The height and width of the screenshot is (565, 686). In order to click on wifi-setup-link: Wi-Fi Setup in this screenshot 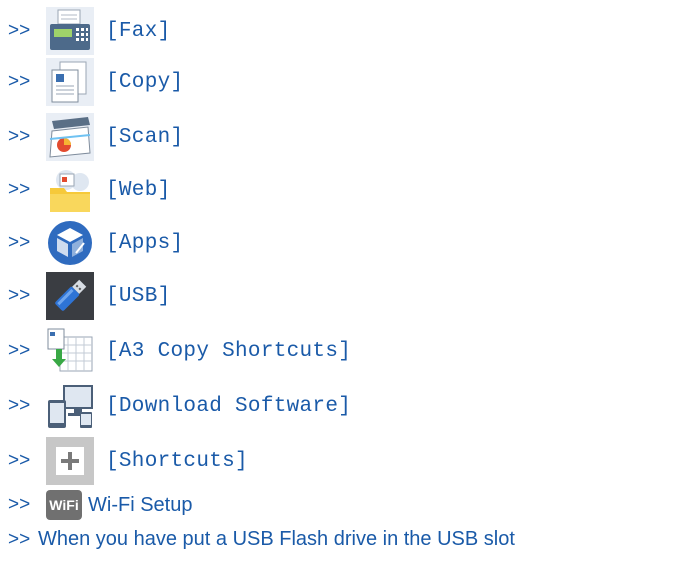, I will do `click(140, 505)`.